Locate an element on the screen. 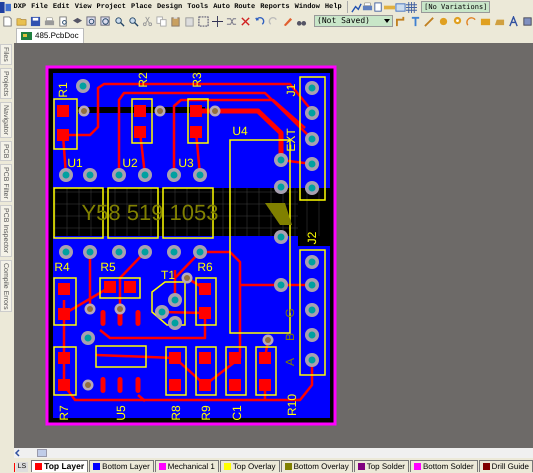 This screenshot has height=473, width=533. pencil-icon is located at coordinates (287, 21).